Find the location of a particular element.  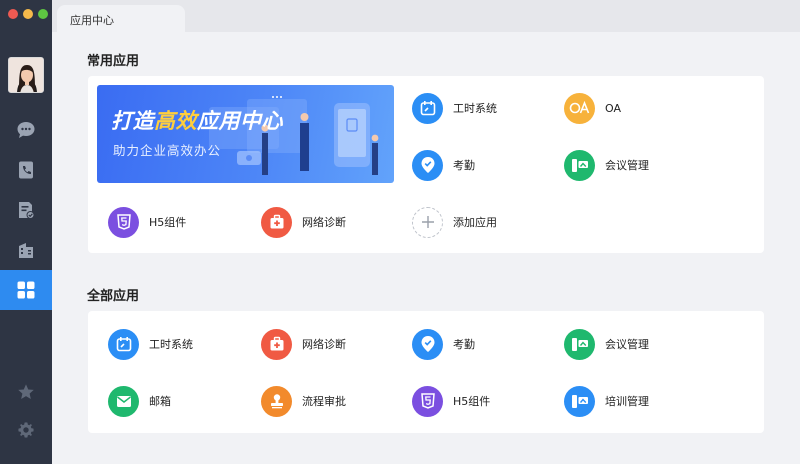

maximize-window-button is located at coordinates (43, 14).